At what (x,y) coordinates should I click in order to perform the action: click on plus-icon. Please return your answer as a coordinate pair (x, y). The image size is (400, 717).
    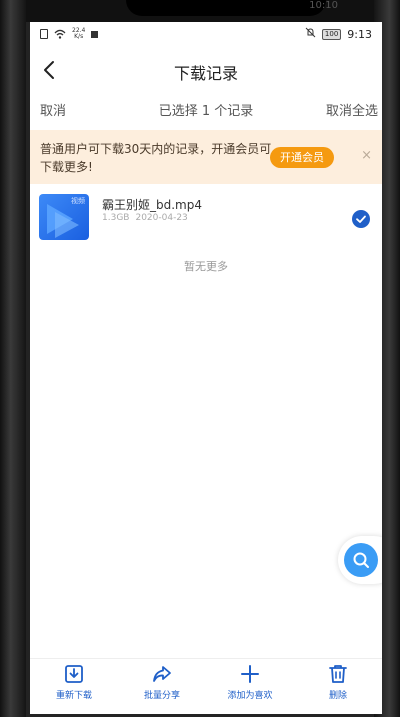
    Looking at the image, I should click on (250, 674).